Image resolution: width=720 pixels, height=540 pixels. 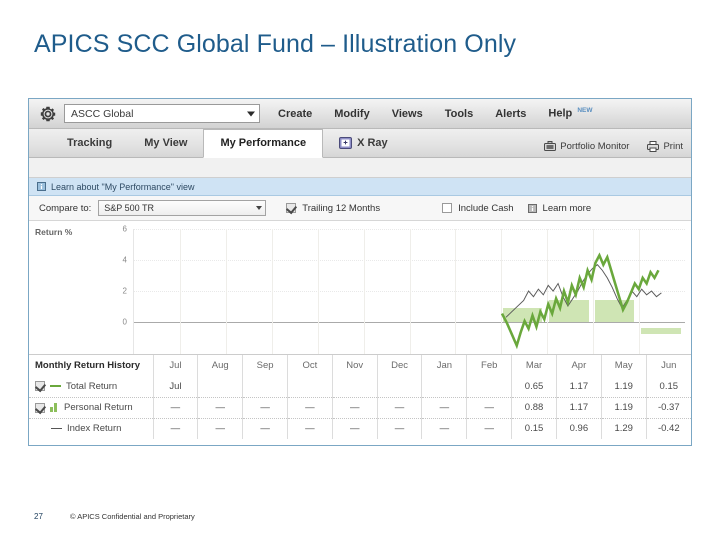 What do you see at coordinates (354, 365) in the screenshot?
I see `column-header-nov: Nov` at bounding box center [354, 365].